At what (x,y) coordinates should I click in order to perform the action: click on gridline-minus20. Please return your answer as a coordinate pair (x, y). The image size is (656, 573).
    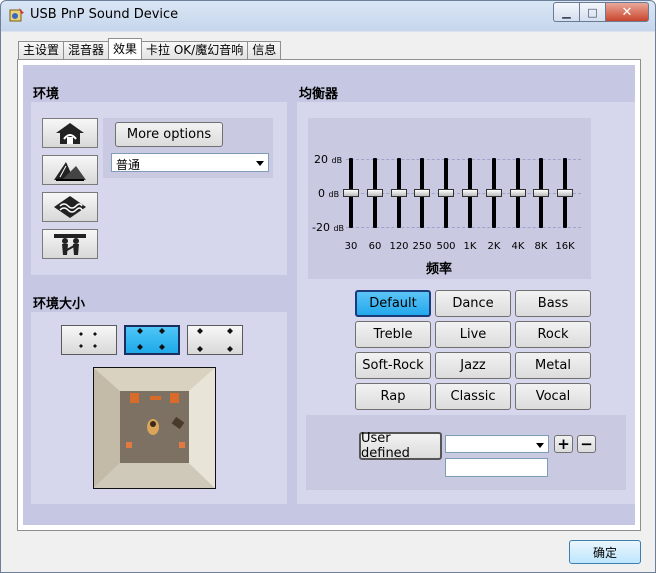
    Looking at the image, I should click on (463, 227).